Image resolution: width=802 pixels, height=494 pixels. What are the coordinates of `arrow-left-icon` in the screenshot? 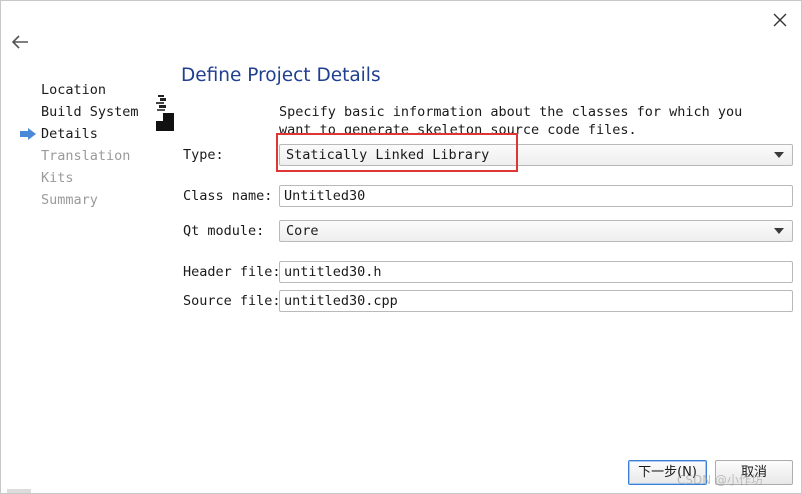 It's located at (19, 42).